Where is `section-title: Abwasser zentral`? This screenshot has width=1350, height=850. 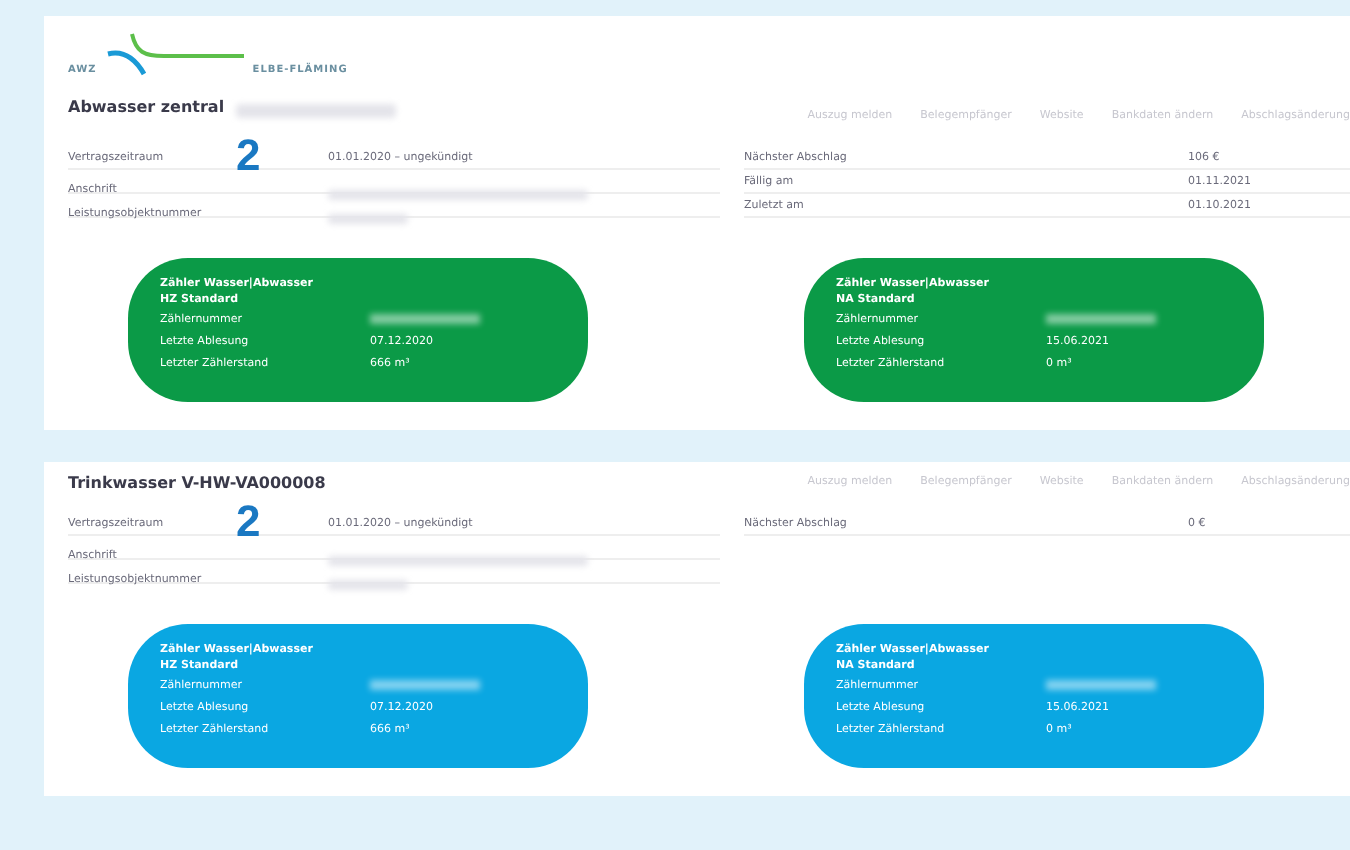 section-title: Abwasser zentral is located at coordinates (146, 107).